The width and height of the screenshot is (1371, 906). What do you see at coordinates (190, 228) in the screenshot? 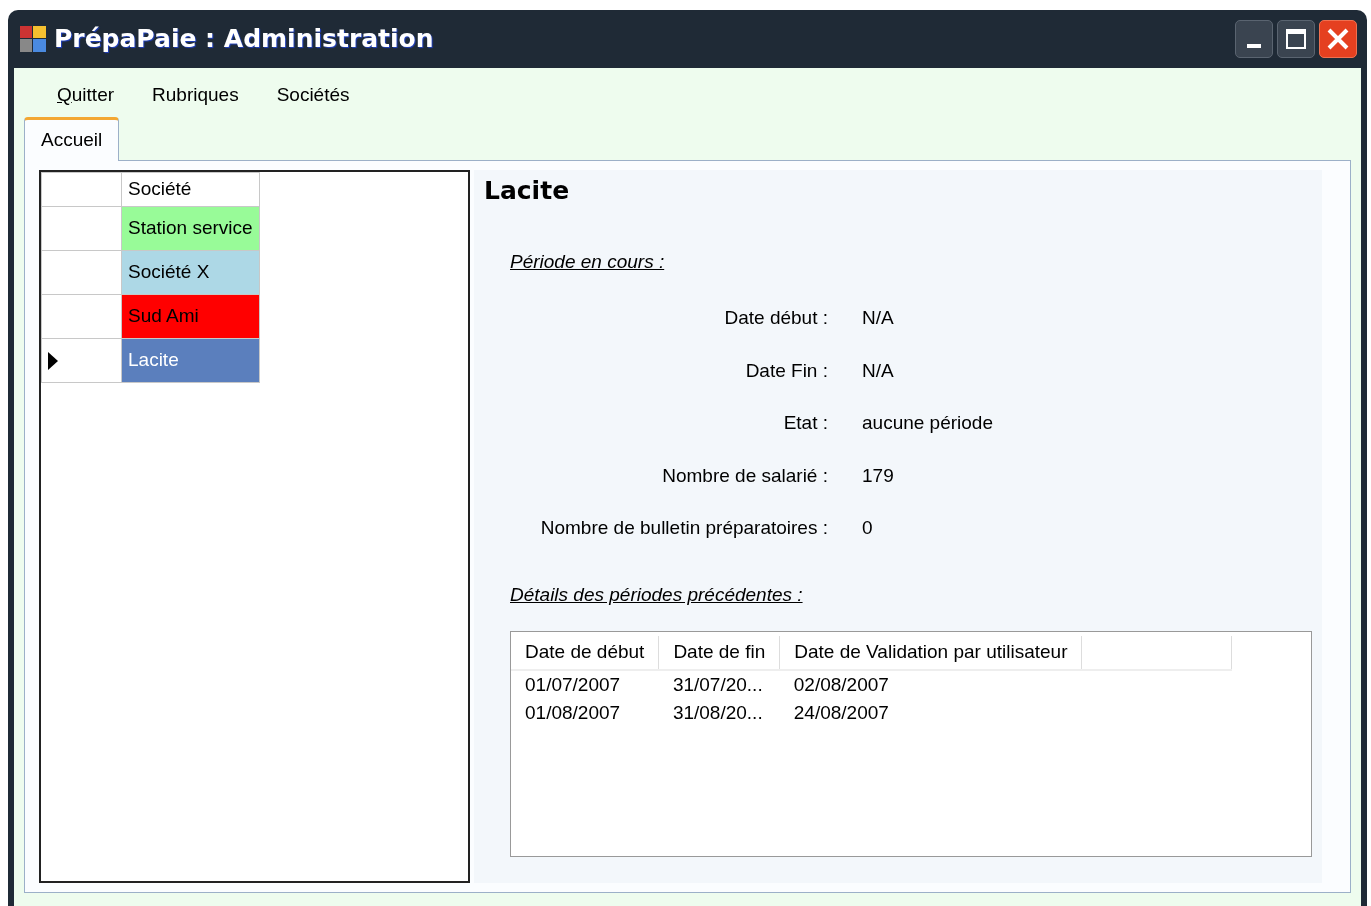
I see `company-cell: Station service` at bounding box center [190, 228].